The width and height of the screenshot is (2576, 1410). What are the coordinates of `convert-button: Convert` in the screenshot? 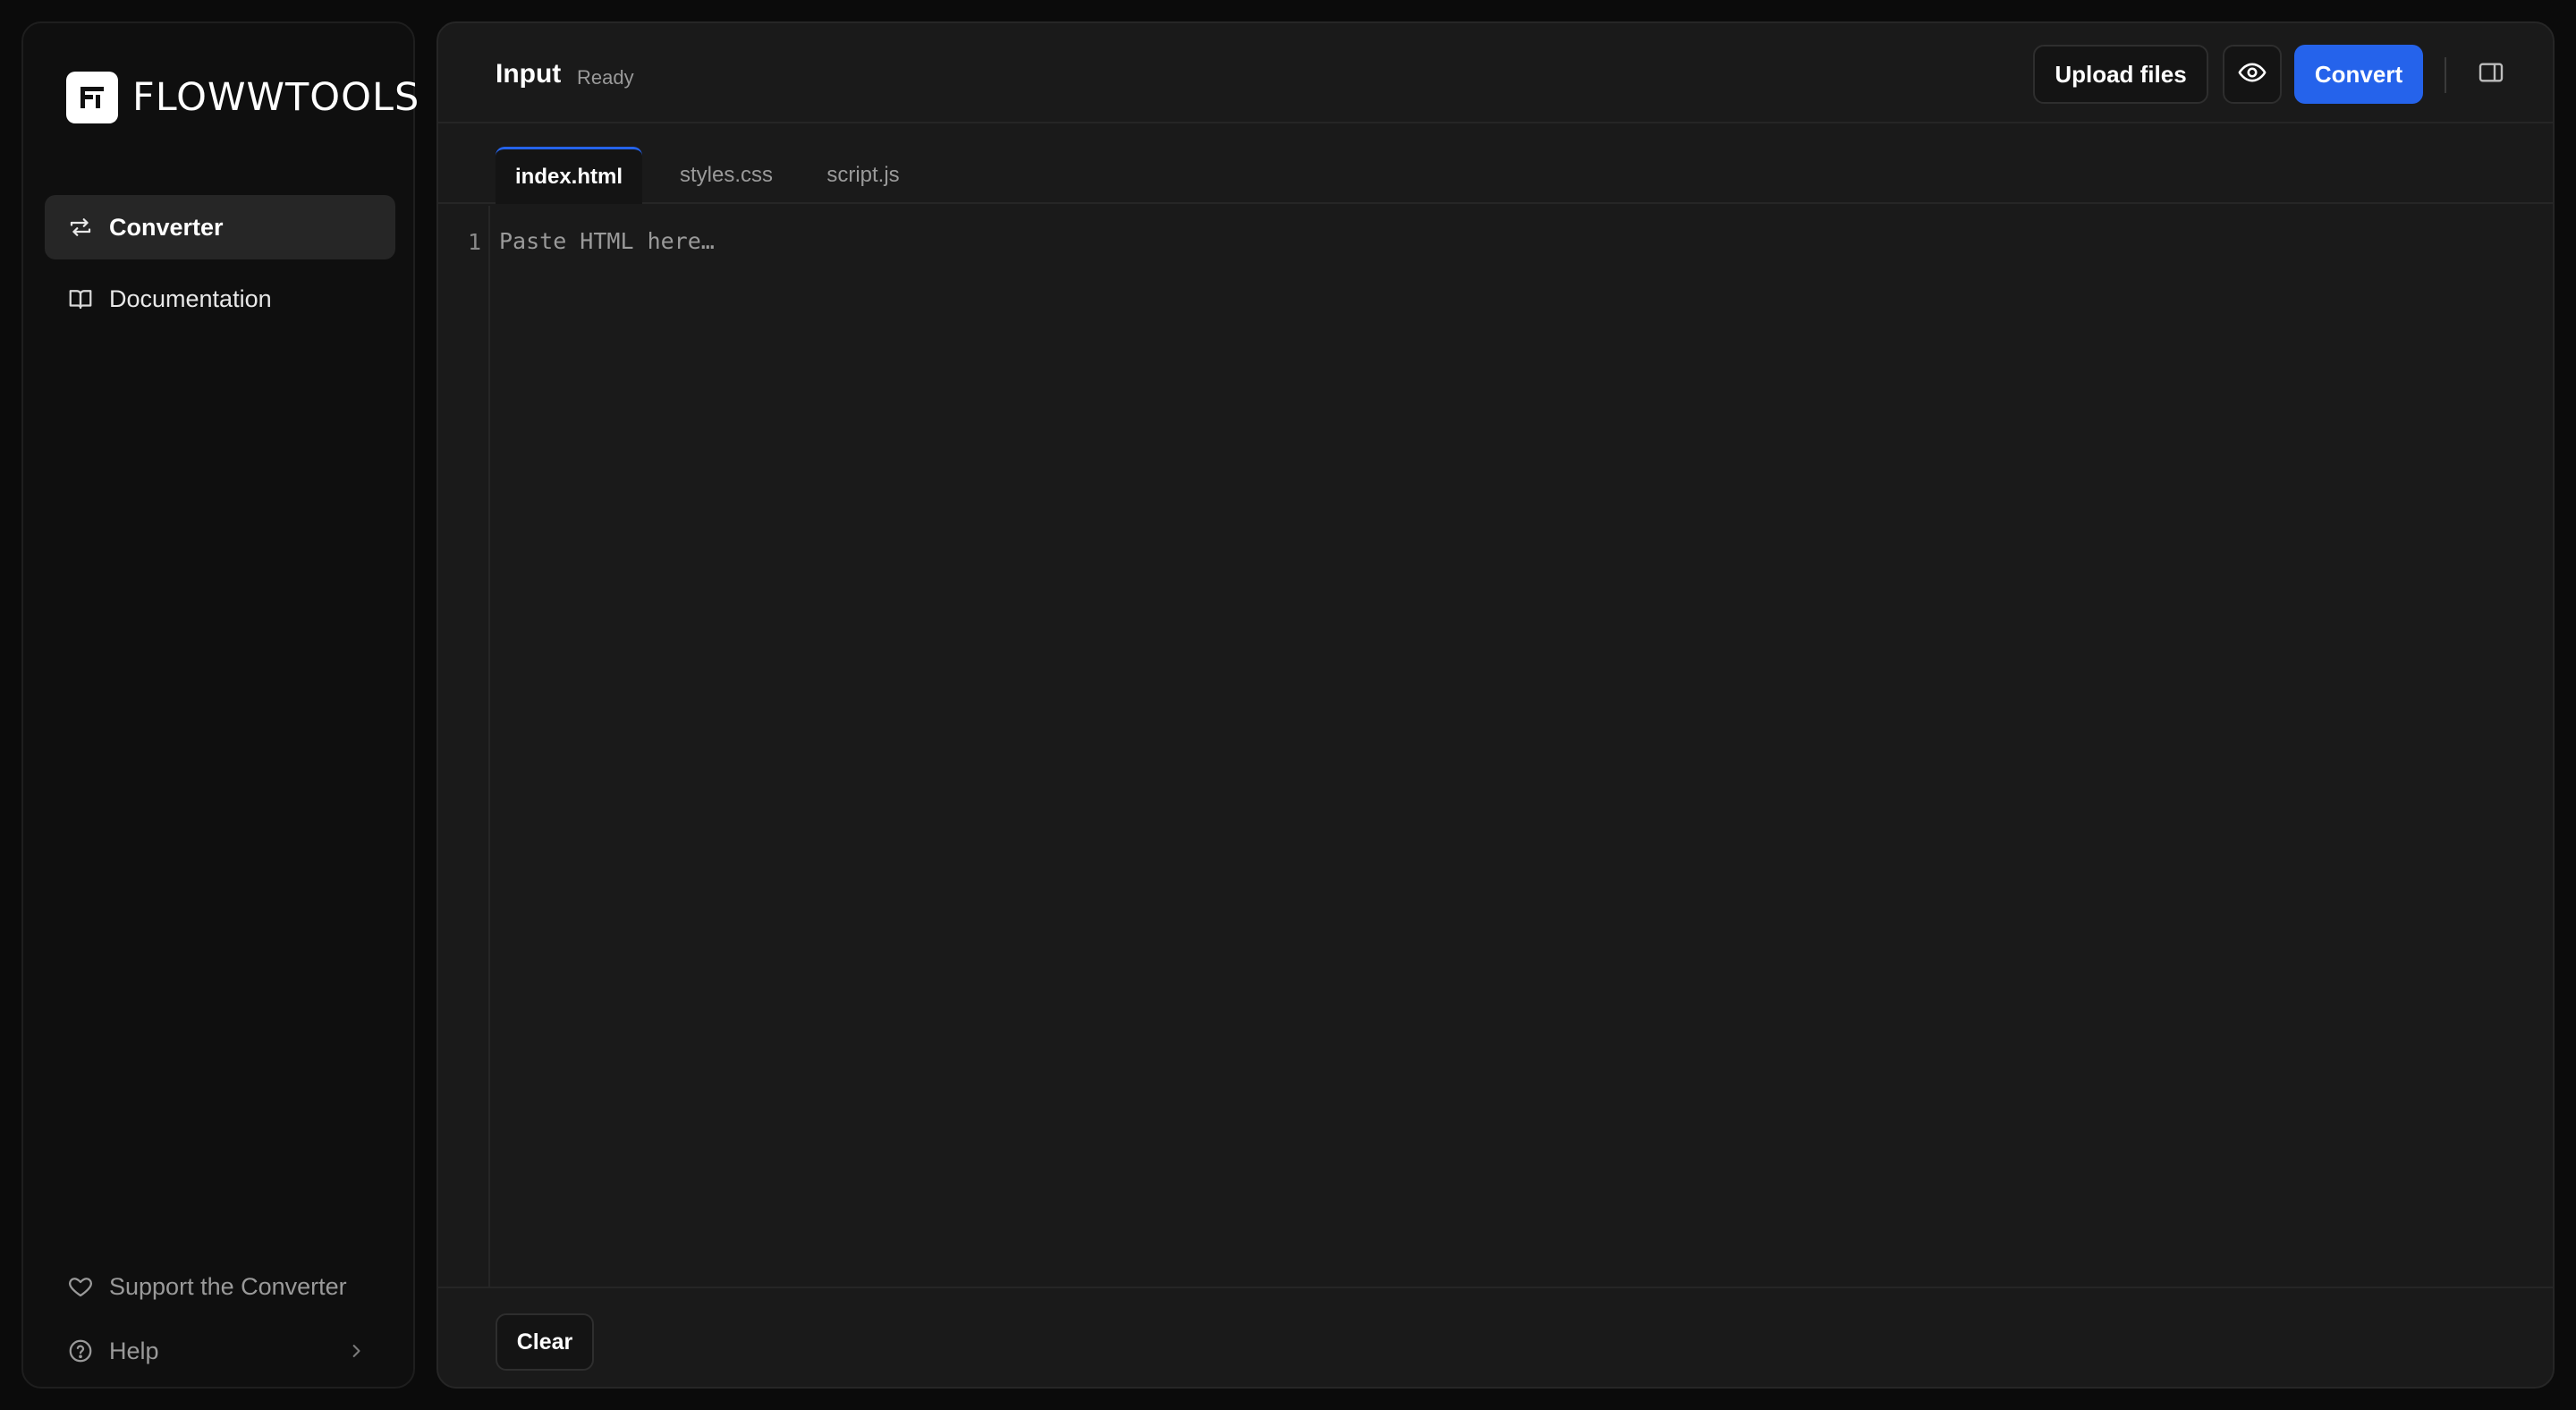 It's located at (2358, 74).